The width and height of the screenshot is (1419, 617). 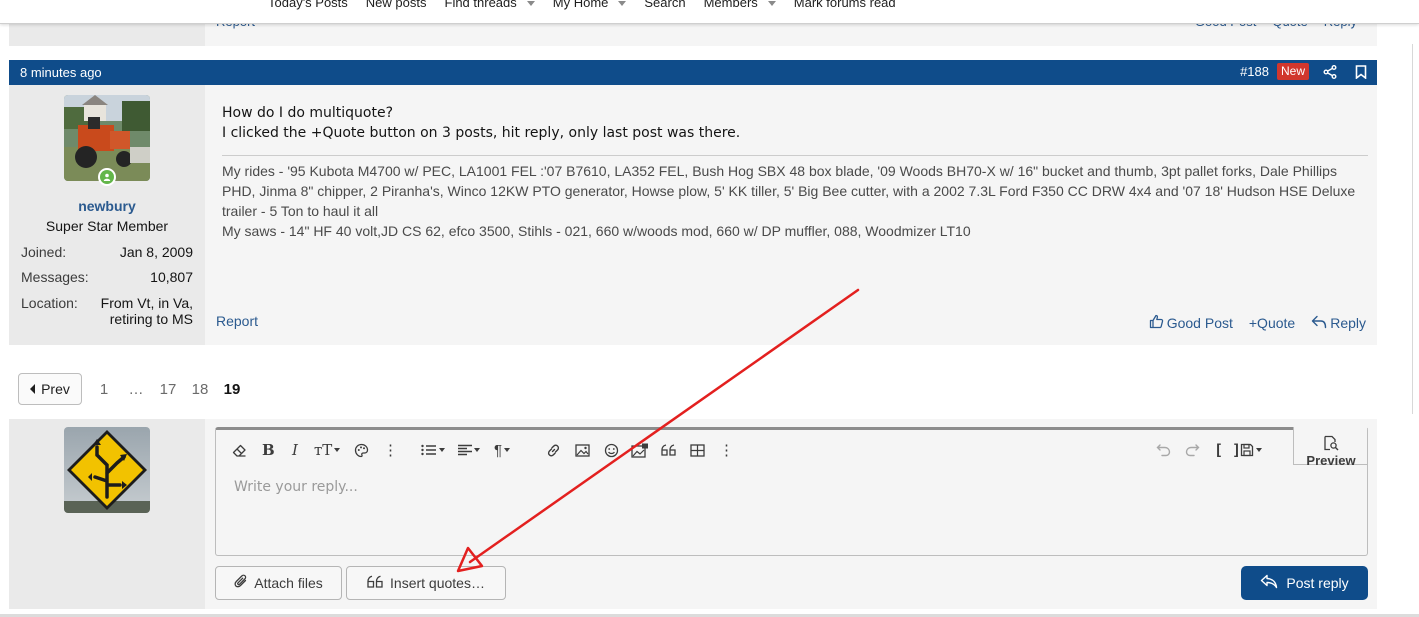 I want to click on pagination: Prev 1 … 17 18 19, so click(x=130, y=389).